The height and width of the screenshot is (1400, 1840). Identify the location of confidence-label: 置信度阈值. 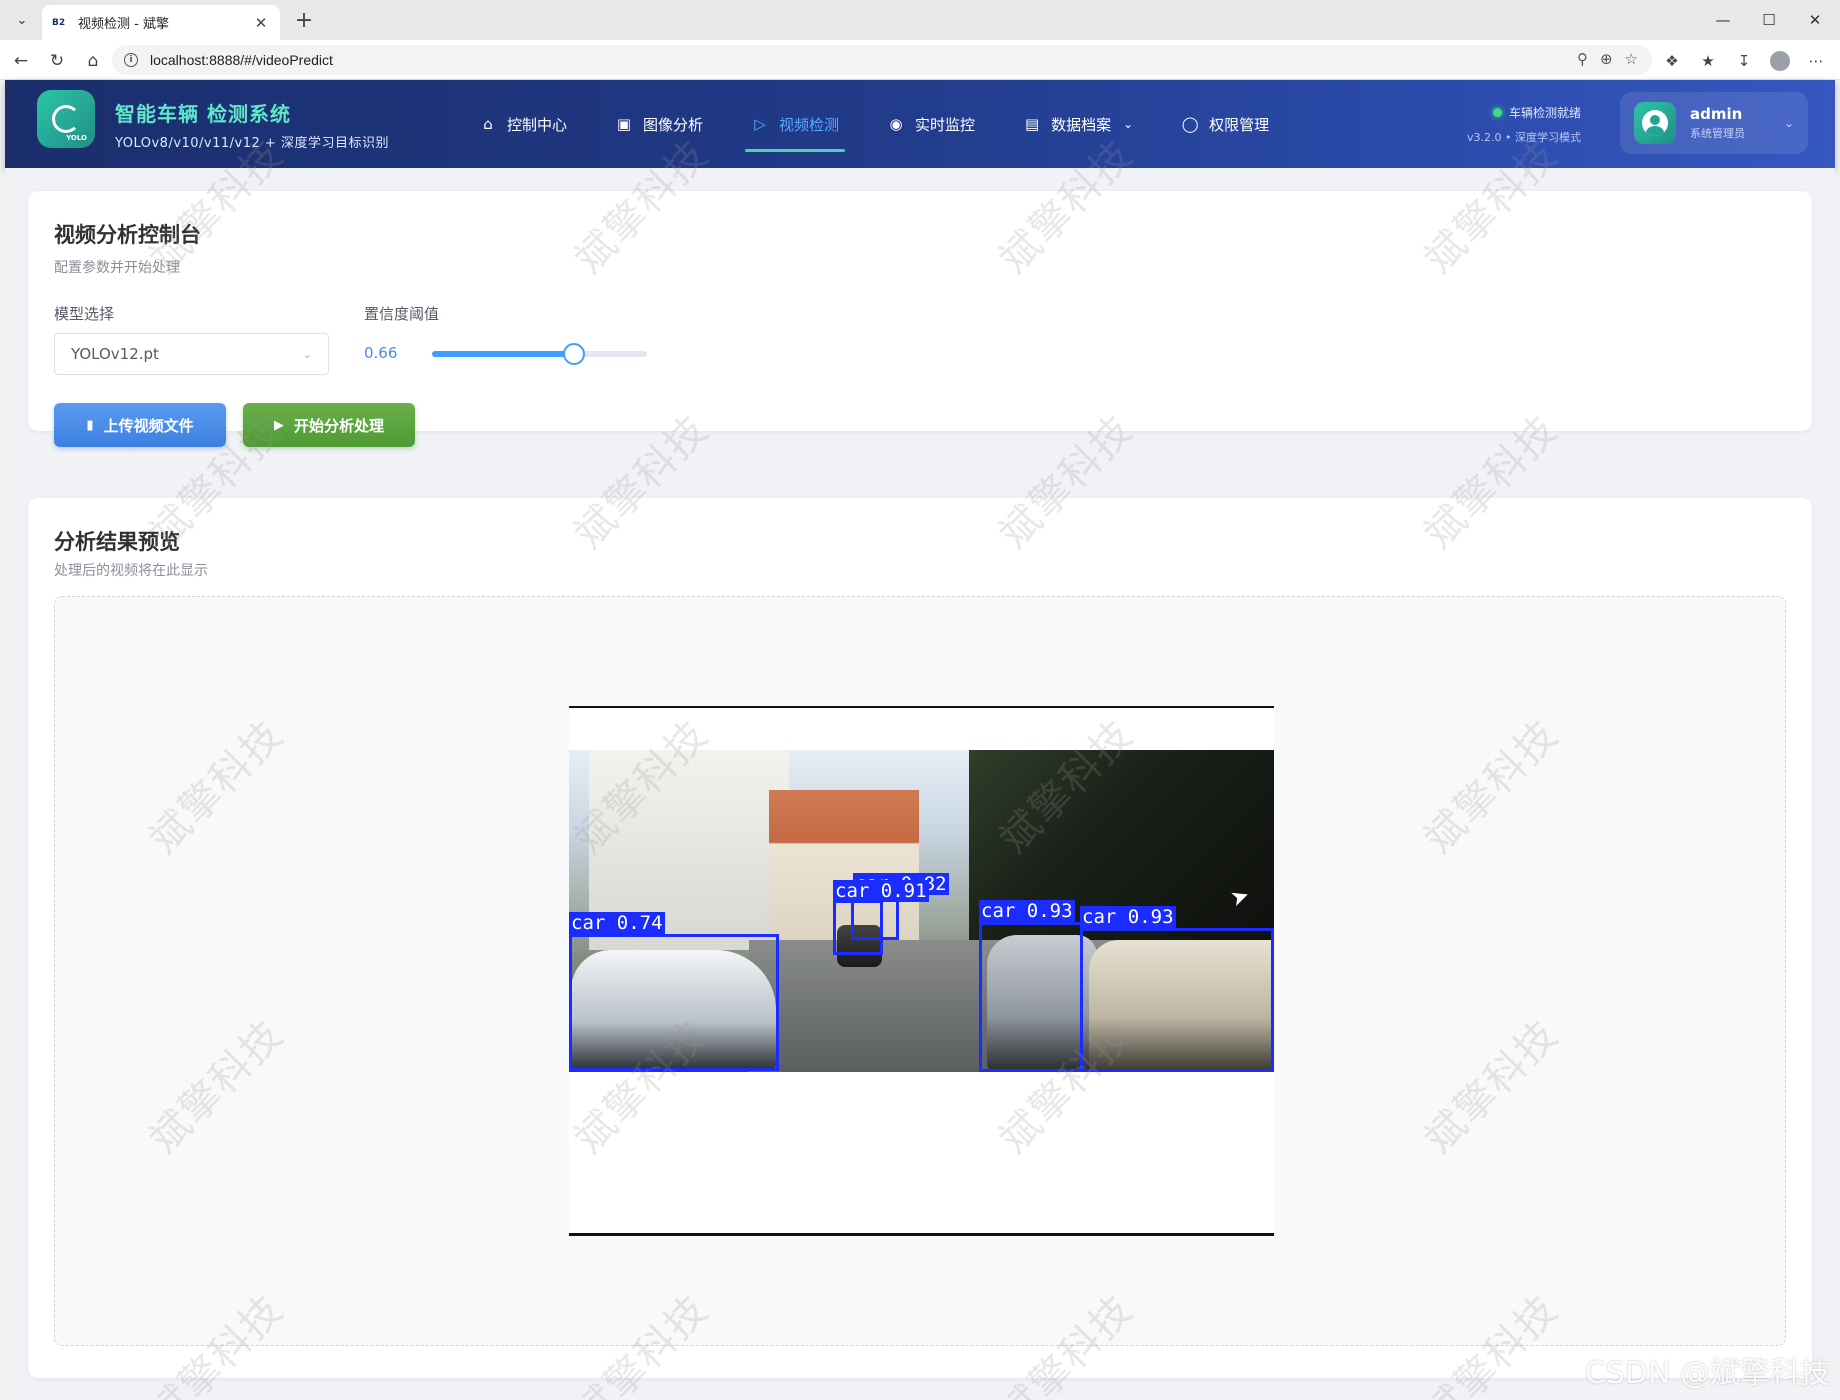
(402, 314).